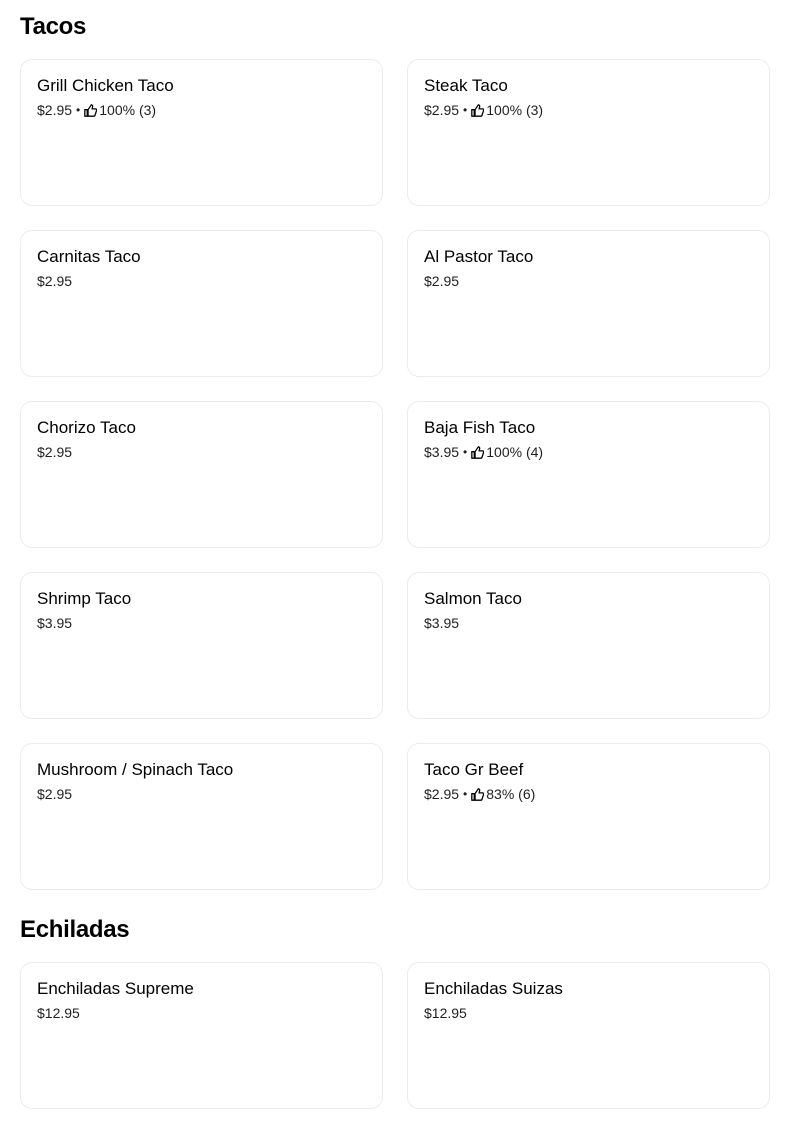  Describe the element at coordinates (493, 988) in the screenshot. I see `menu-item-name: Enchiladas Suizas` at that location.